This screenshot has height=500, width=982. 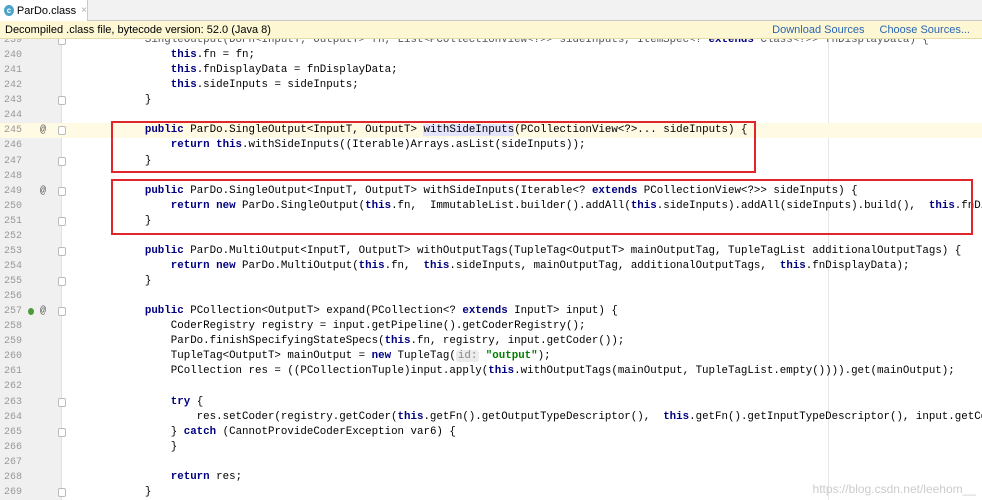 What do you see at coordinates (13, 447) in the screenshot?
I see `line-number: 266` at bounding box center [13, 447].